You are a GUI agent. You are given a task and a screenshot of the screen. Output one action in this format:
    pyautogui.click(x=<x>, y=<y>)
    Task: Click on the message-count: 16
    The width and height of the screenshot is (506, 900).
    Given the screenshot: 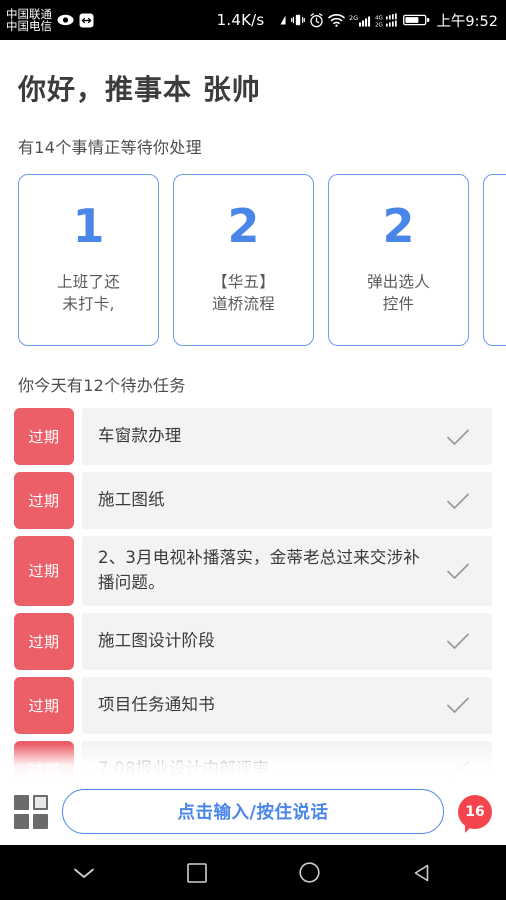 What is the action you would take?
    pyautogui.click(x=475, y=811)
    